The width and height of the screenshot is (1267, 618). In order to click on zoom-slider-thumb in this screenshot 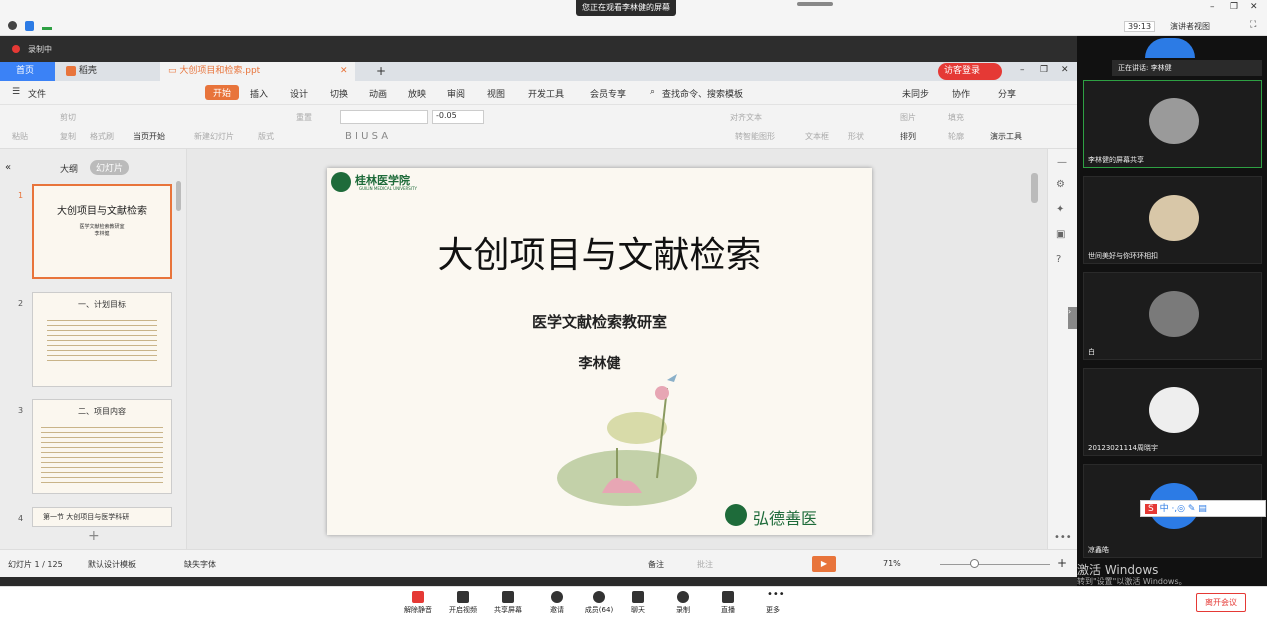, I will do `click(974, 563)`.